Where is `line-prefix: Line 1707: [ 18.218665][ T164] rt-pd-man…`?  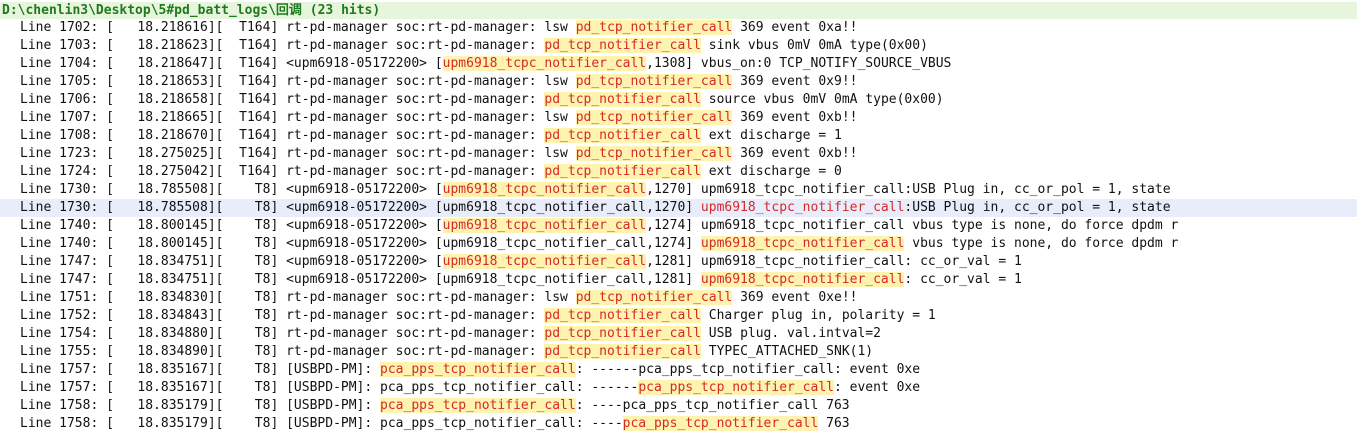
line-prefix: Line 1707: [ 18.218665][ T164] rt-pd-man… is located at coordinates (298, 117).